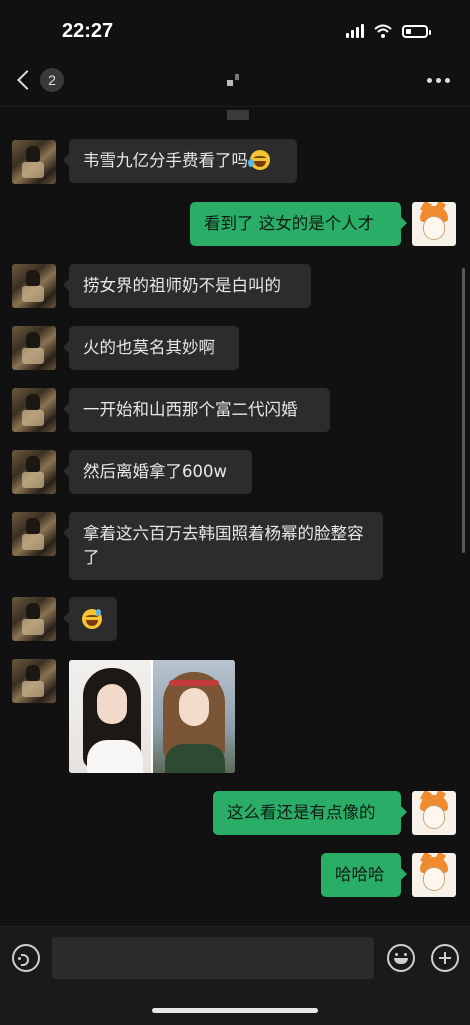  What do you see at coordinates (213, 958) in the screenshot?
I see `message-input` at bounding box center [213, 958].